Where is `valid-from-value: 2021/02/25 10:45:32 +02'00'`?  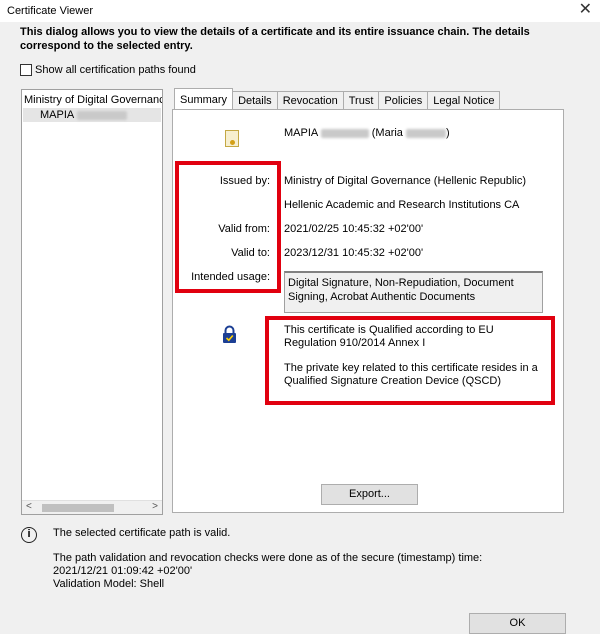 valid-from-value: 2021/02/25 10:45:32 +02'00' is located at coordinates (354, 229).